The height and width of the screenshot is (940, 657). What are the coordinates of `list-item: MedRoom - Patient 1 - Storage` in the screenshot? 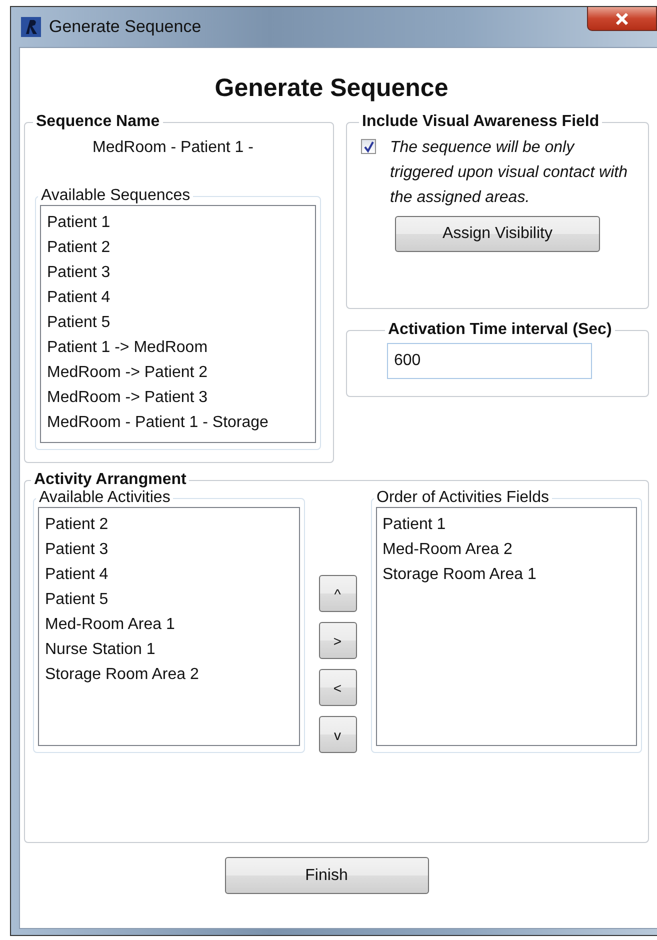 It's located at (178, 422).